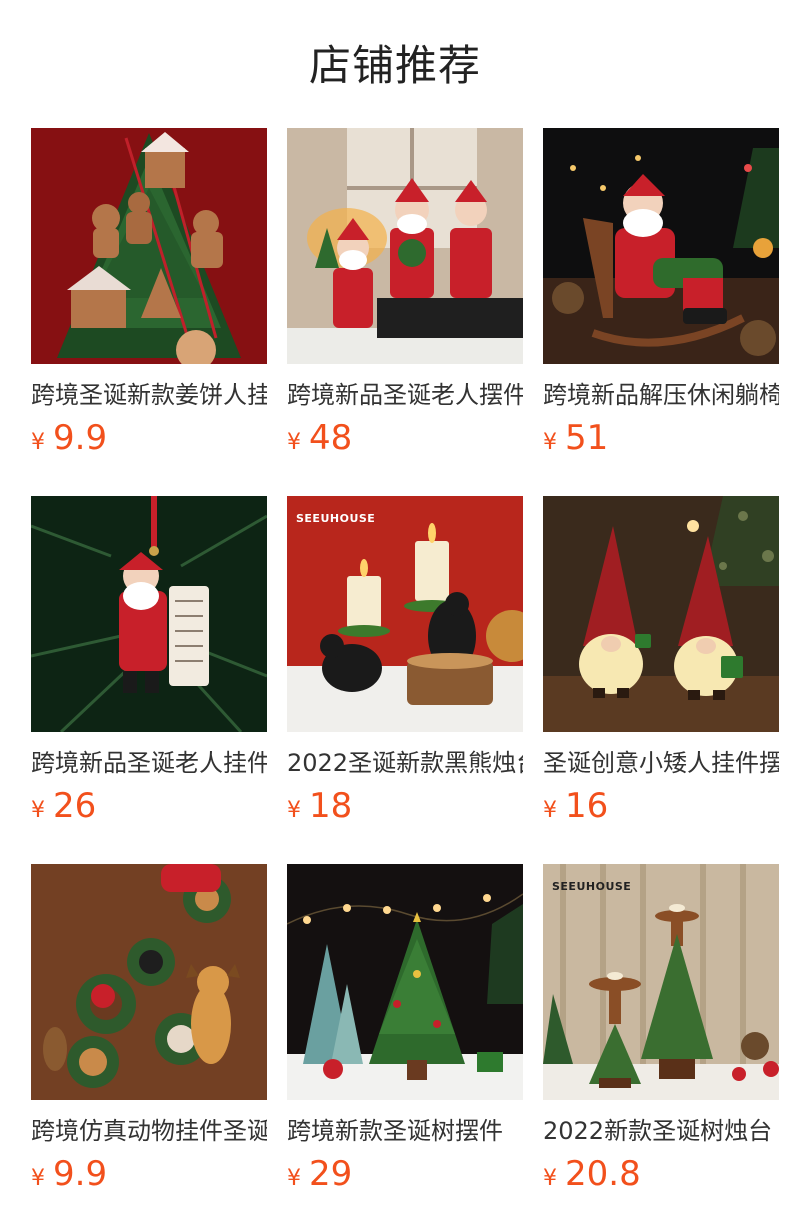  What do you see at coordinates (405, 1131) in the screenshot?
I see `product-name: 跨境新款圣诞树摆件` at bounding box center [405, 1131].